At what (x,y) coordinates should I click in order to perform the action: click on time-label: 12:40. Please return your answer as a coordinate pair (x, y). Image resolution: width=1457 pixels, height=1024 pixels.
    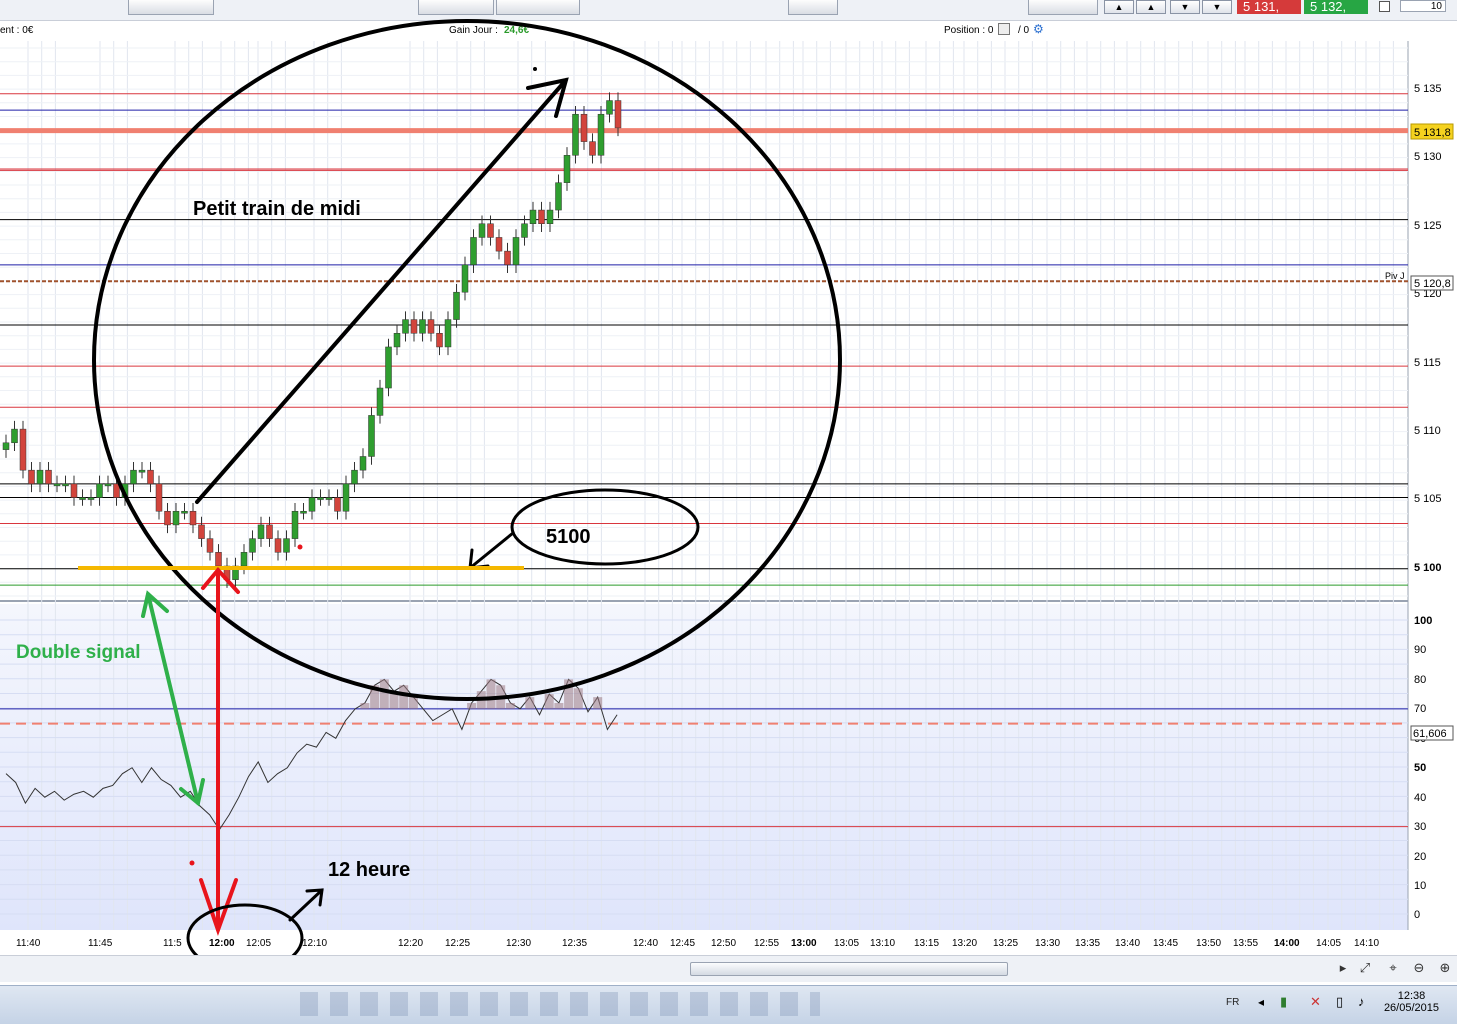
    Looking at the image, I should click on (645, 943).